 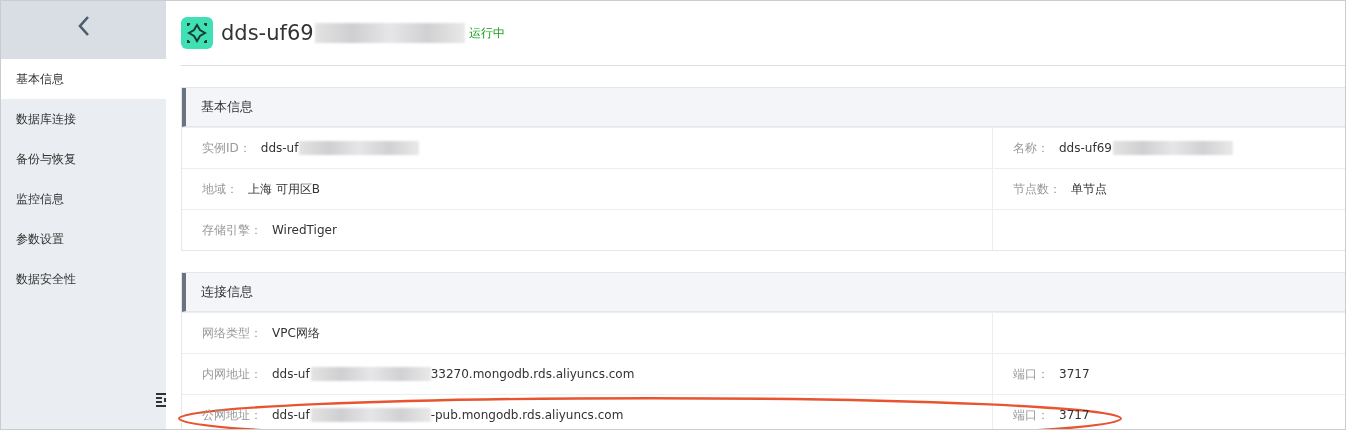 I want to click on sidebar-item: 备份与恢复, so click(x=83, y=159).